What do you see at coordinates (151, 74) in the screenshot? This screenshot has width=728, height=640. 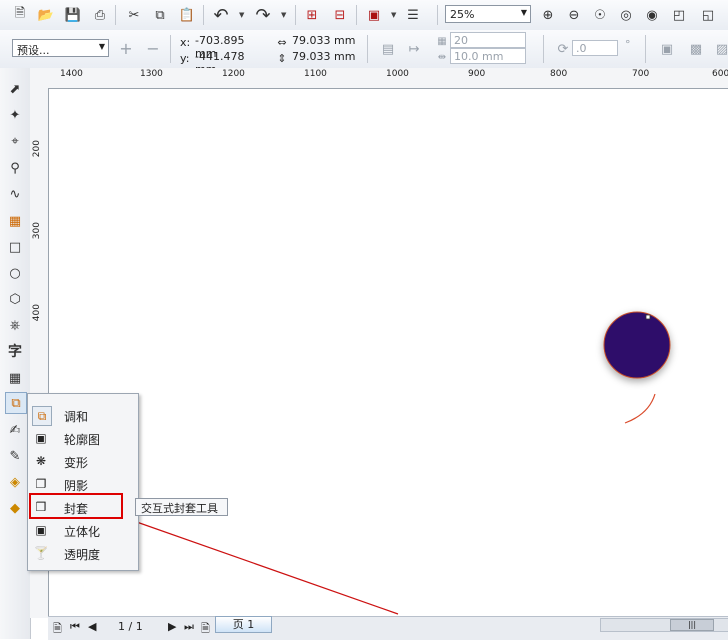 I see `ruler-label: 1300` at bounding box center [151, 74].